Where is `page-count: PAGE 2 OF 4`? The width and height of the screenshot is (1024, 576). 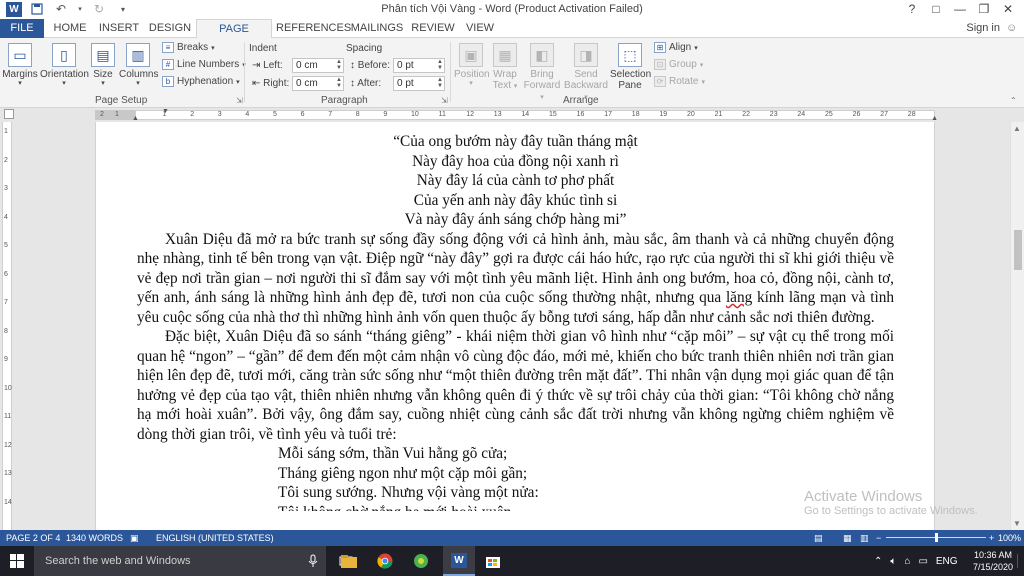 page-count: PAGE 2 OF 4 is located at coordinates (33, 538).